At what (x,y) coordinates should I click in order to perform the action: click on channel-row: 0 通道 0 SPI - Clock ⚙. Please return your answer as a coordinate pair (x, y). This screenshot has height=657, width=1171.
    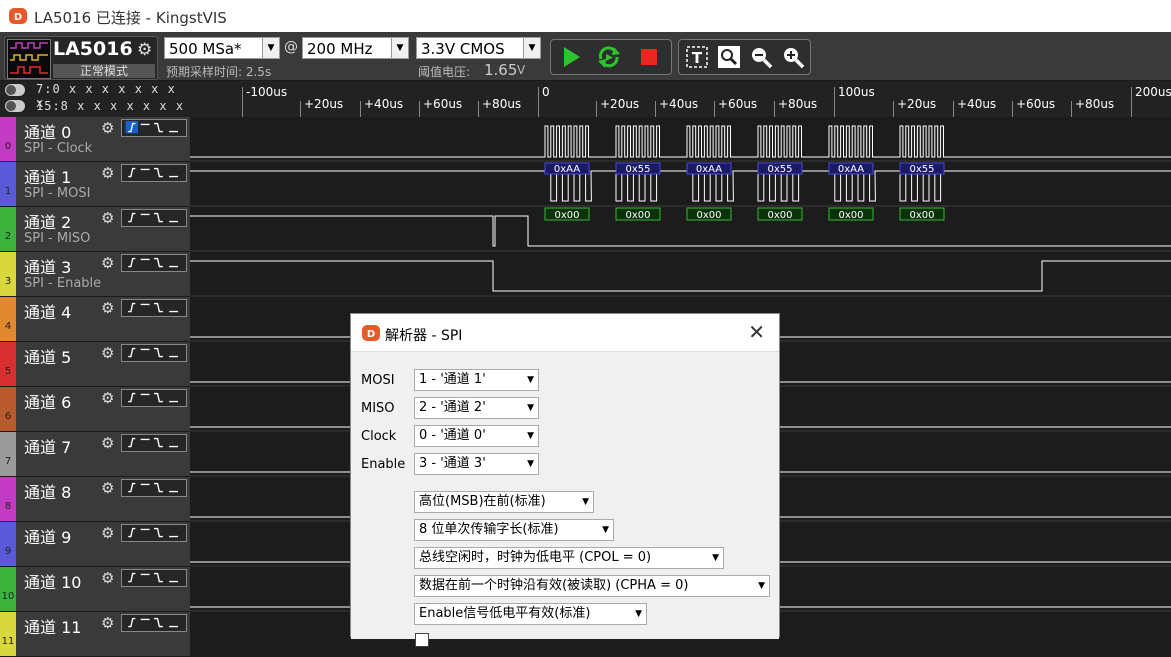
    Looking at the image, I should click on (95, 139).